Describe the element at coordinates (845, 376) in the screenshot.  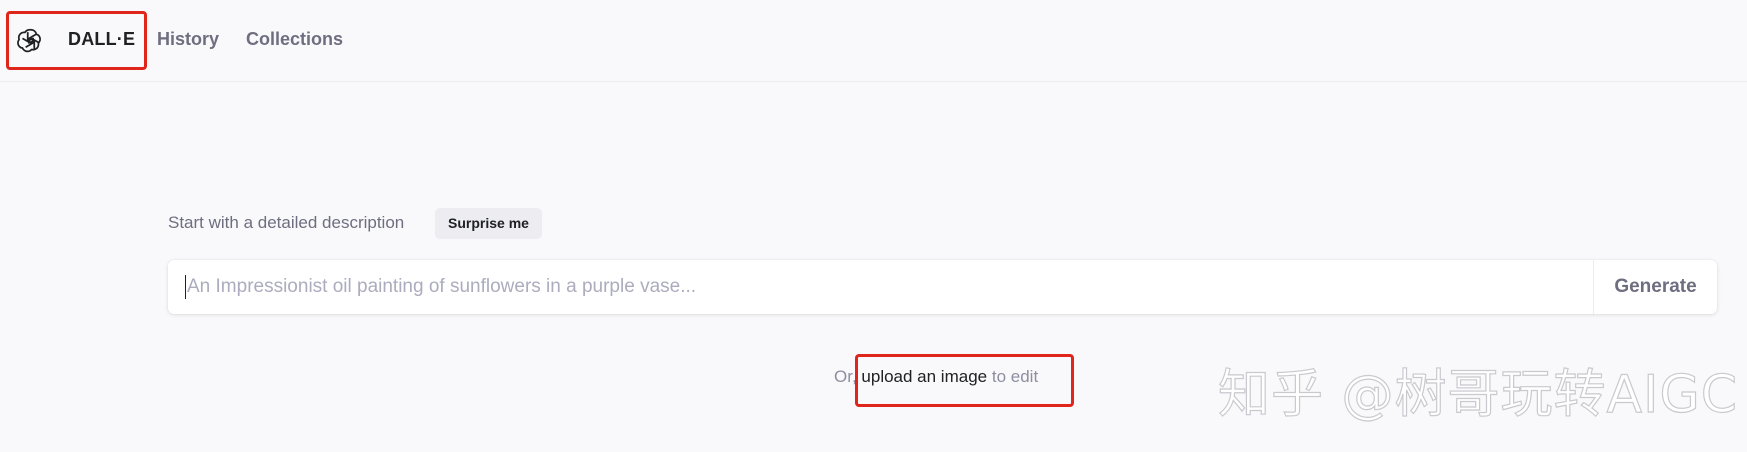
I see `upload-prefix-text: Or,` at that location.